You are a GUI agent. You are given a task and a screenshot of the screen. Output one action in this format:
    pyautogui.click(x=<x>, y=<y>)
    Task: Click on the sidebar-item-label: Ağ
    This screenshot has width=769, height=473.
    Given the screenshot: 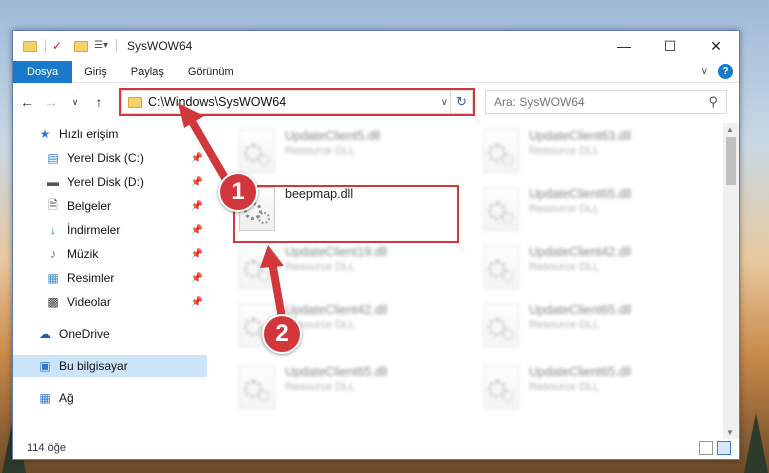 What is the action you would take?
    pyautogui.click(x=66, y=398)
    